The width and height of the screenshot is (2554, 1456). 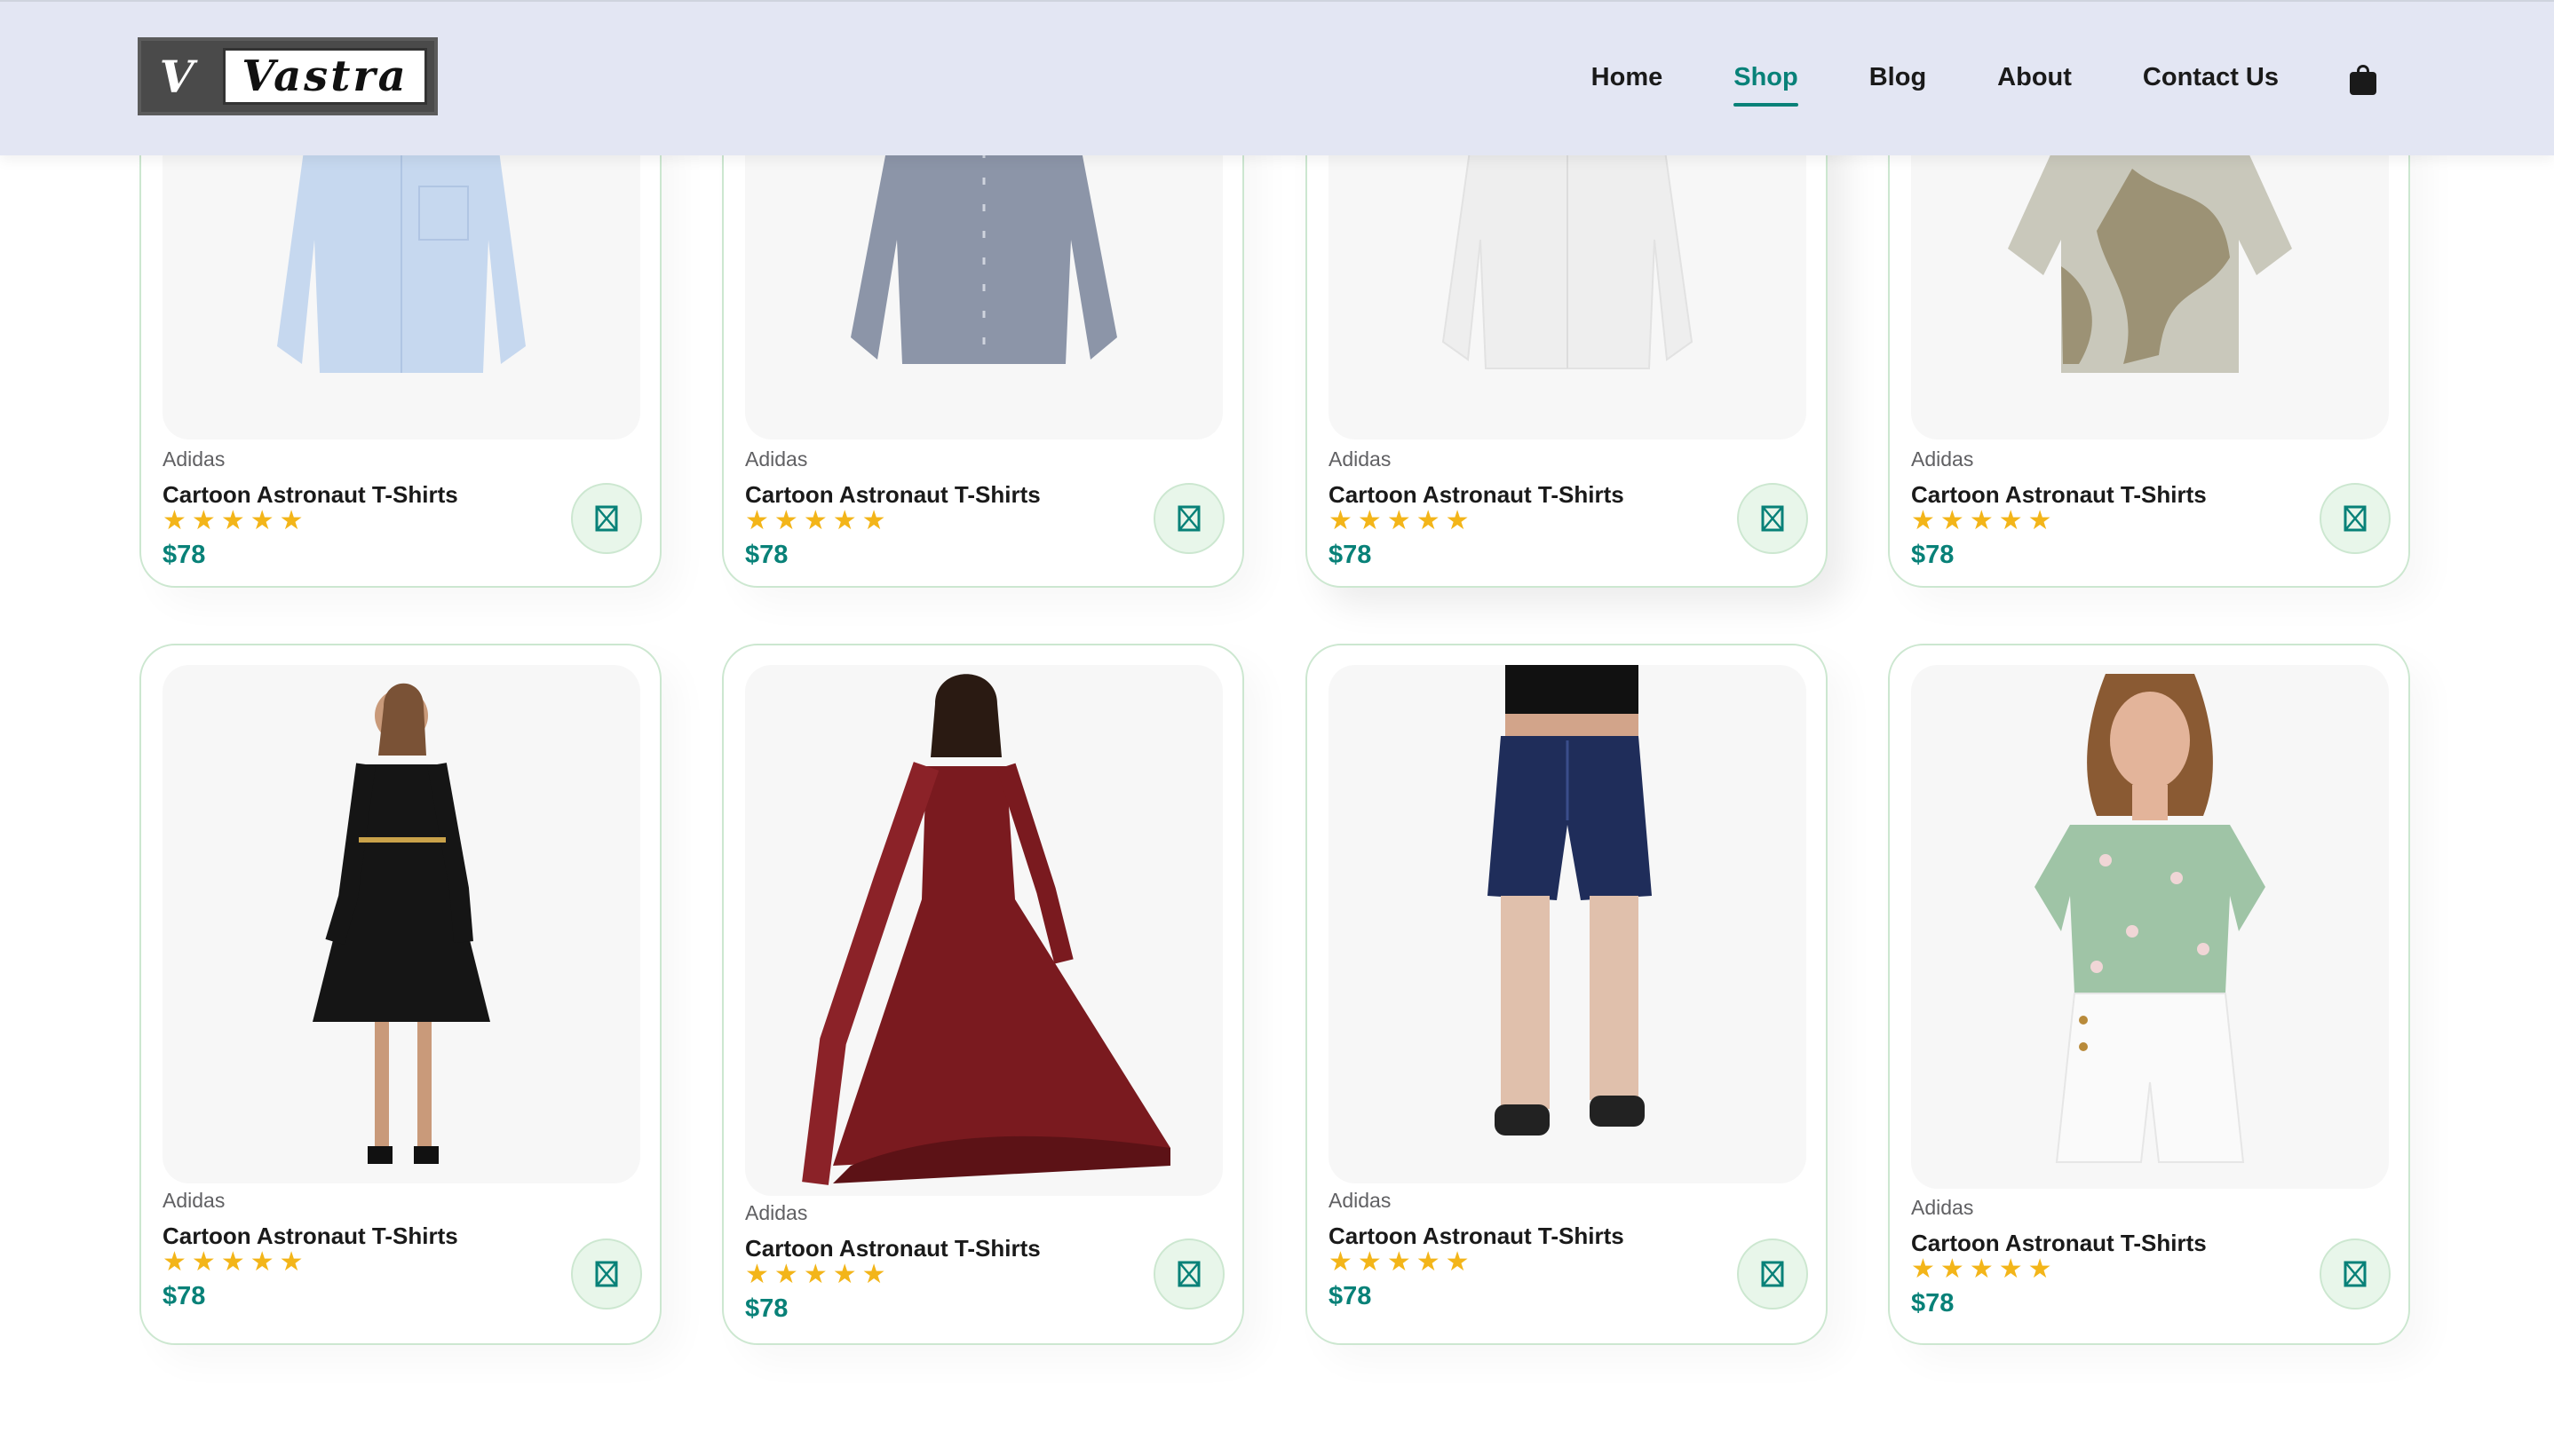 What do you see at coordinates (1766, 85) in the screenshot?
I see `nav-shop: Shop` at bounding box center [1766, 85].